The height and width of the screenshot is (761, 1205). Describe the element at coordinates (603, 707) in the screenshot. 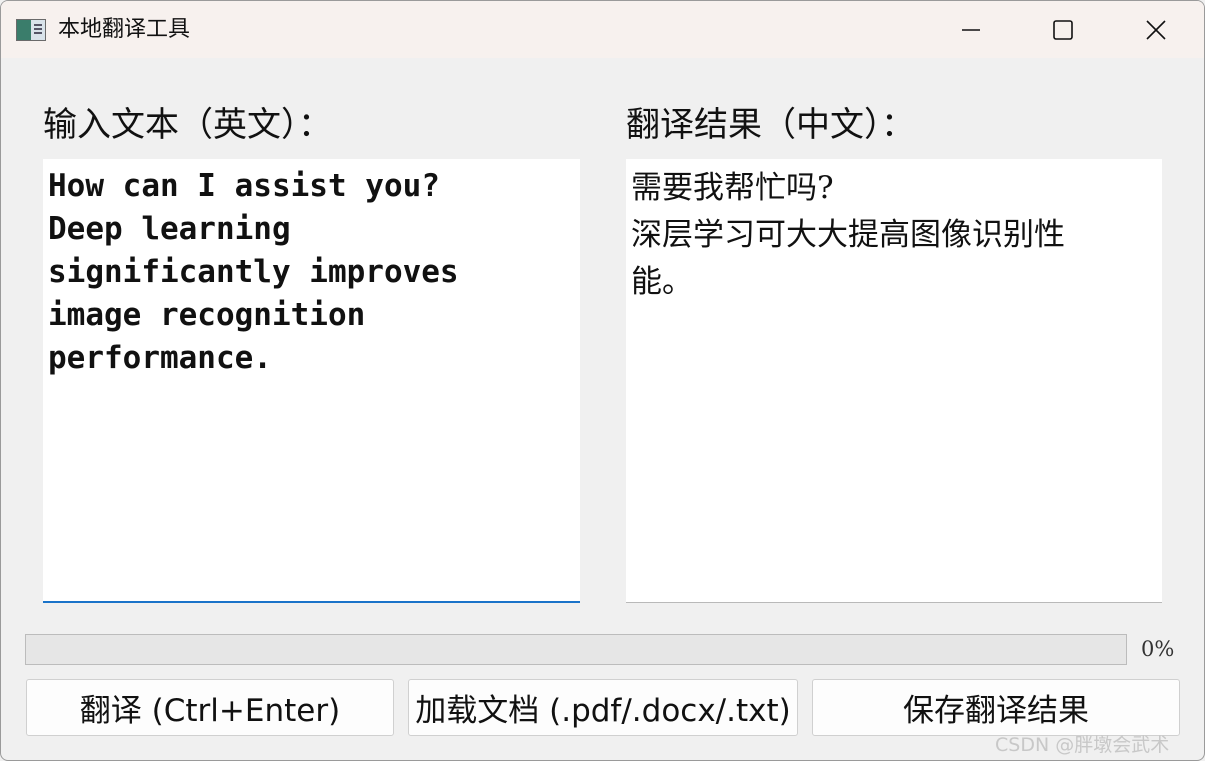

I see `load-document-button: 加载文档 (.pdf/.docx/.txt)` at that location.